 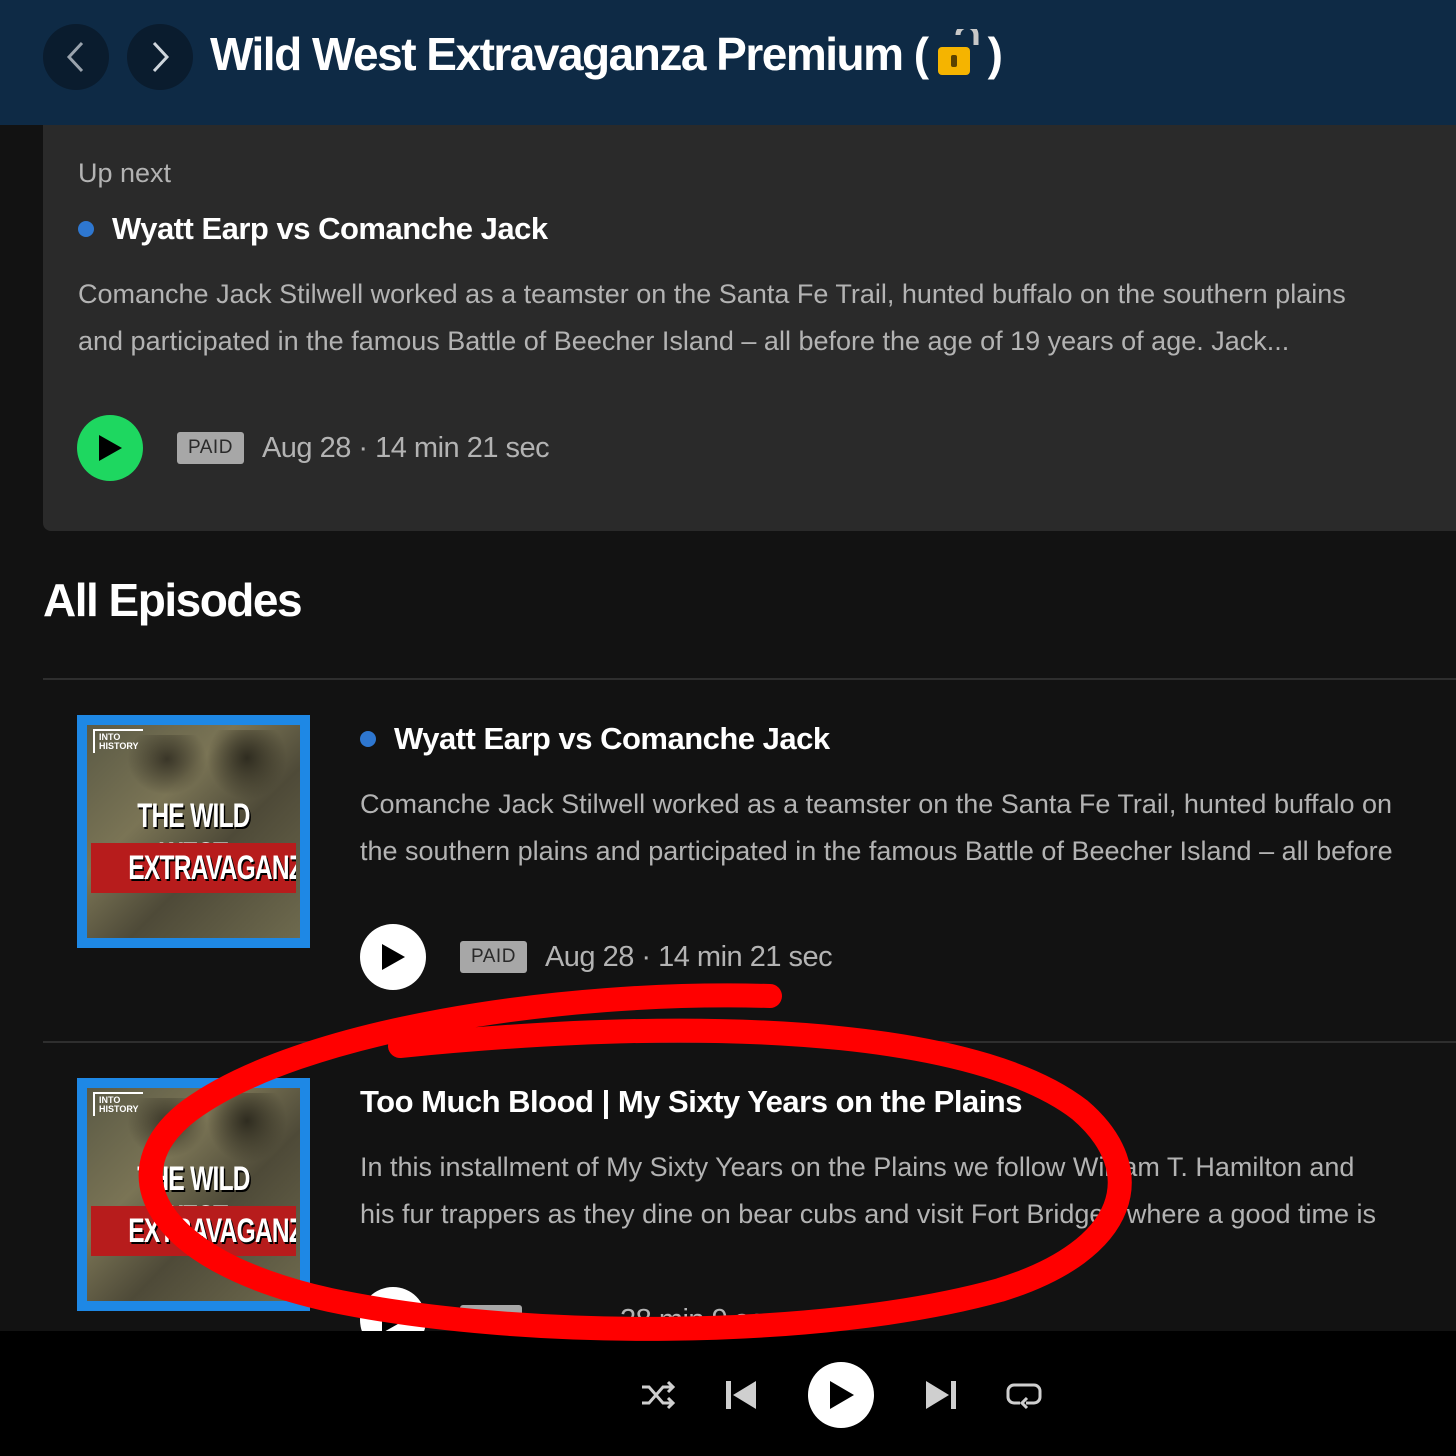 I want to click on chevron-left-icon, so click(x=75, y=57).